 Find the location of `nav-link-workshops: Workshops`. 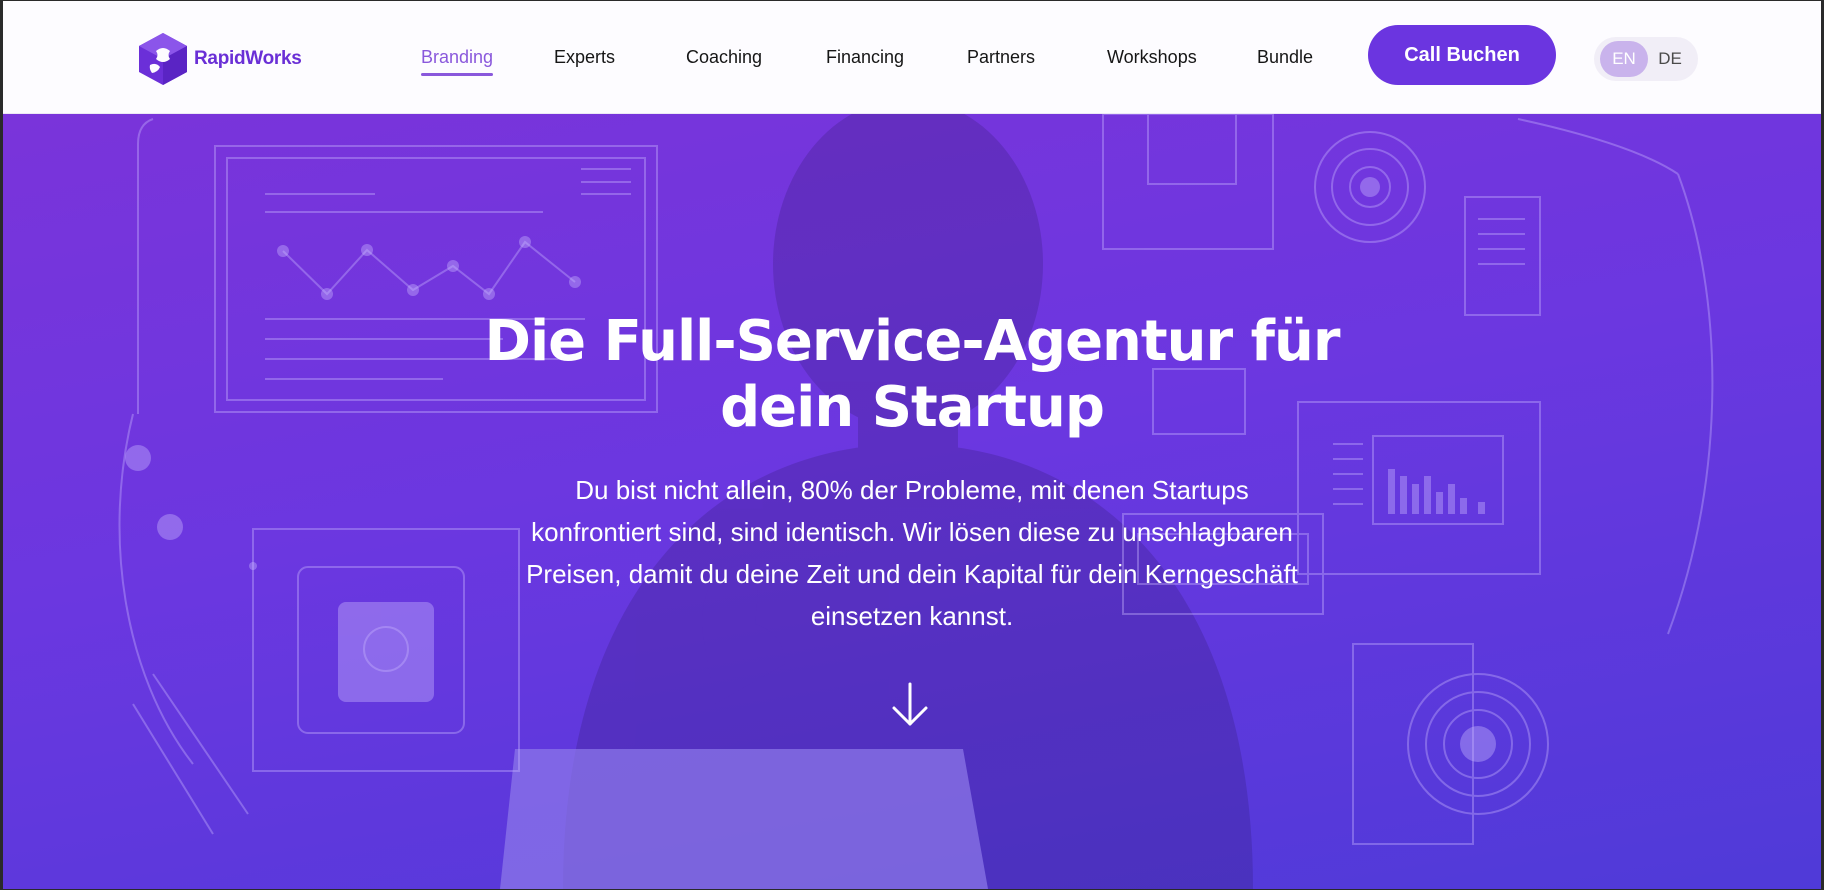

nav-link-workshops: Workshops is located at coordinates (1152, 57).